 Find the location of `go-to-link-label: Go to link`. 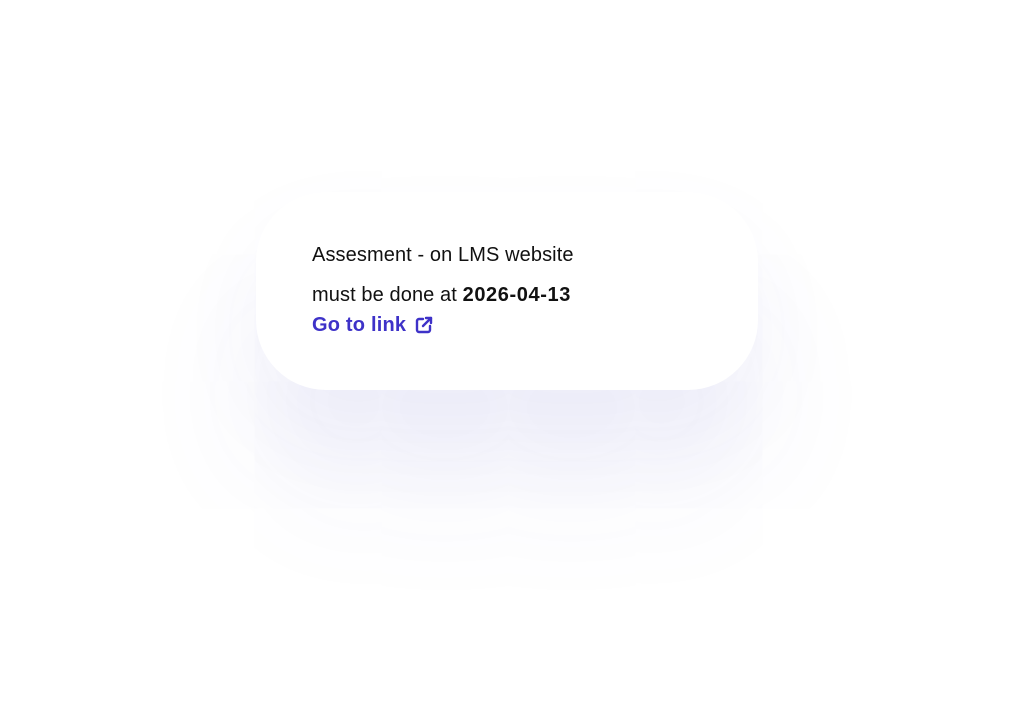

go-to-link-label: Go to link is located at coordinates (359, 325).